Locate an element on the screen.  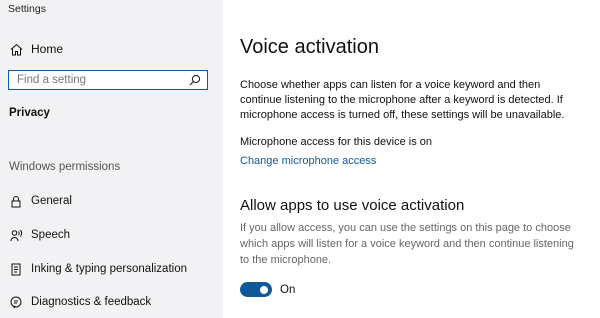
group-header: Windows permissions is located at coordinates (65, 167).